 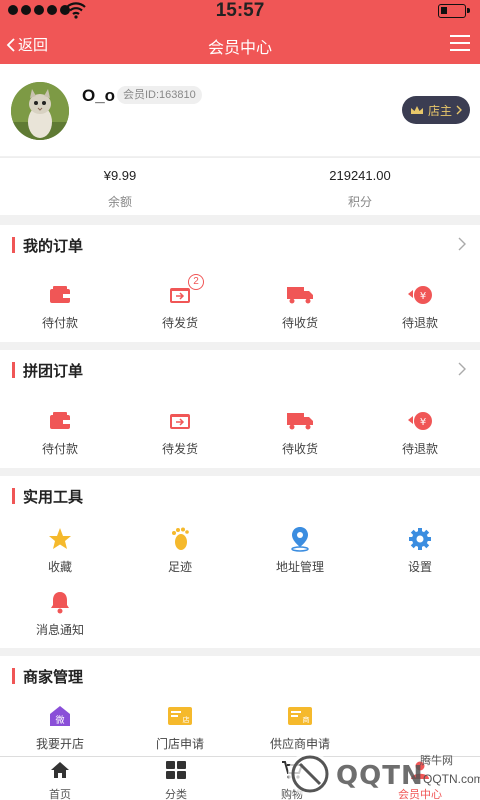 I want to click on points-value: 219241.00, so click(x=360, y=175).